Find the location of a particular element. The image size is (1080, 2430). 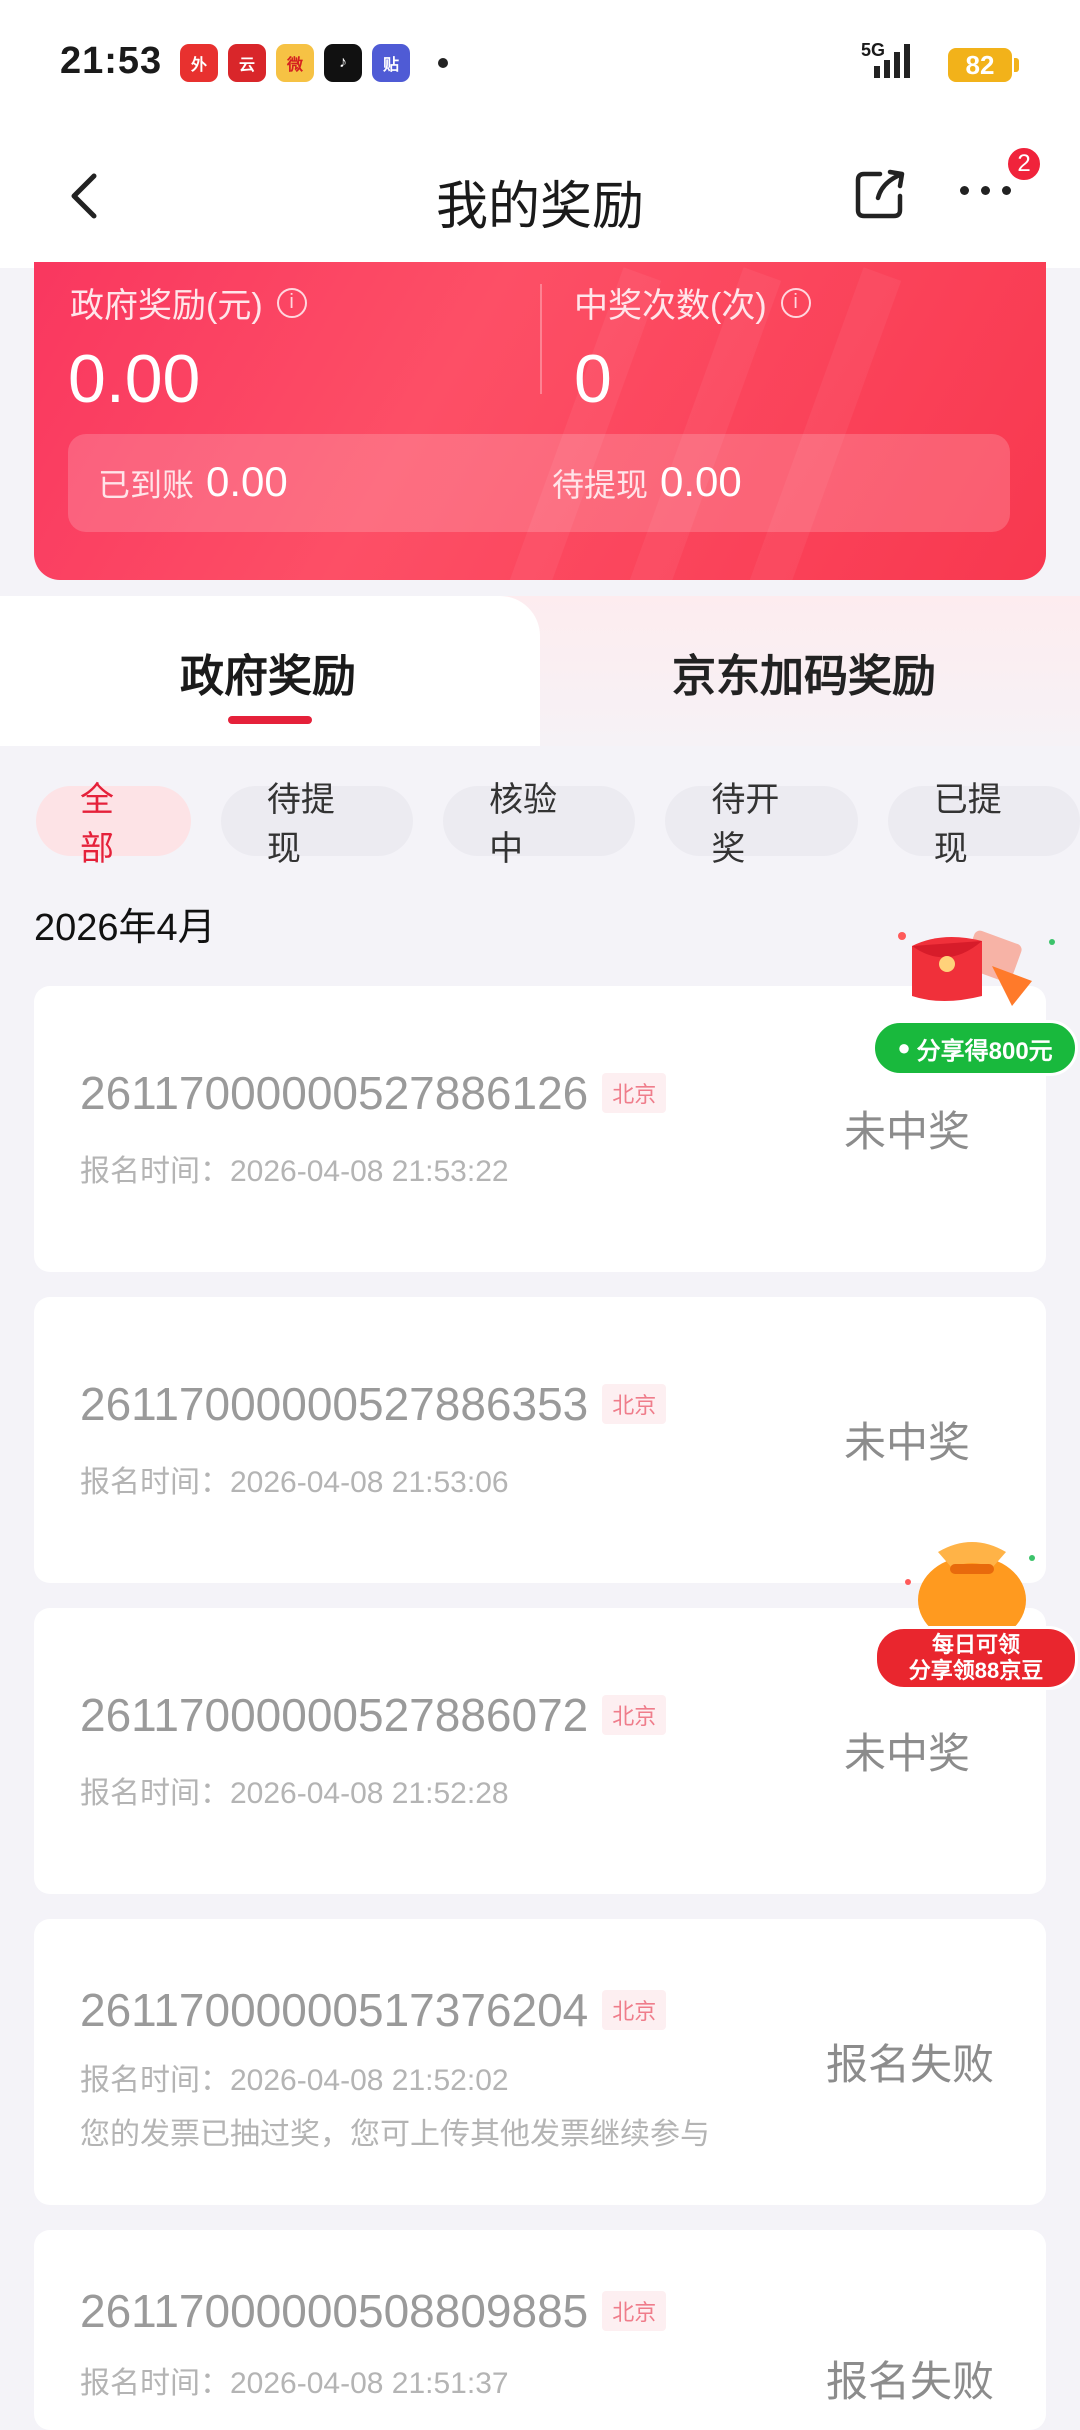

status-bar: 21:53 外 云 微 ♪ 贴 5G 82 is located at coordinates (540, 64).